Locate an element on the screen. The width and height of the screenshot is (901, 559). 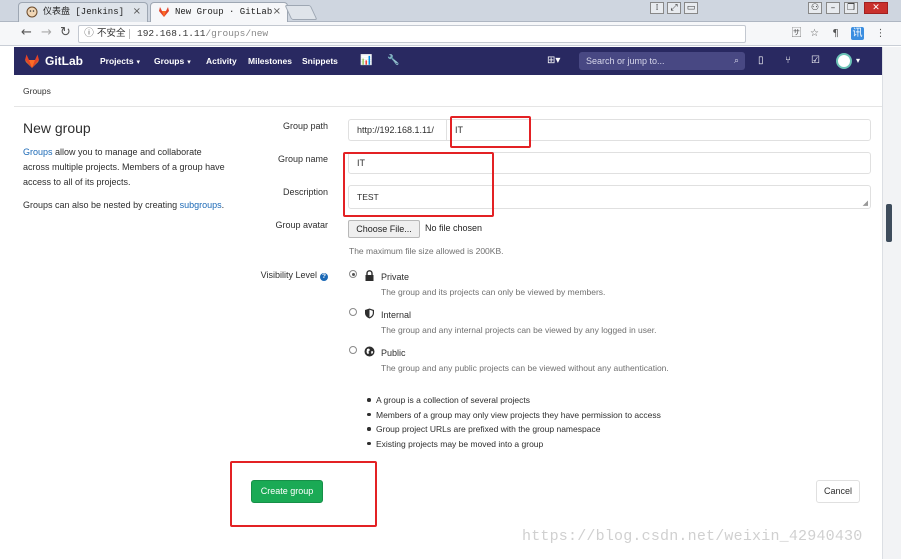
visibility-label: Visibility Level? is located at coordinates (273, 275).